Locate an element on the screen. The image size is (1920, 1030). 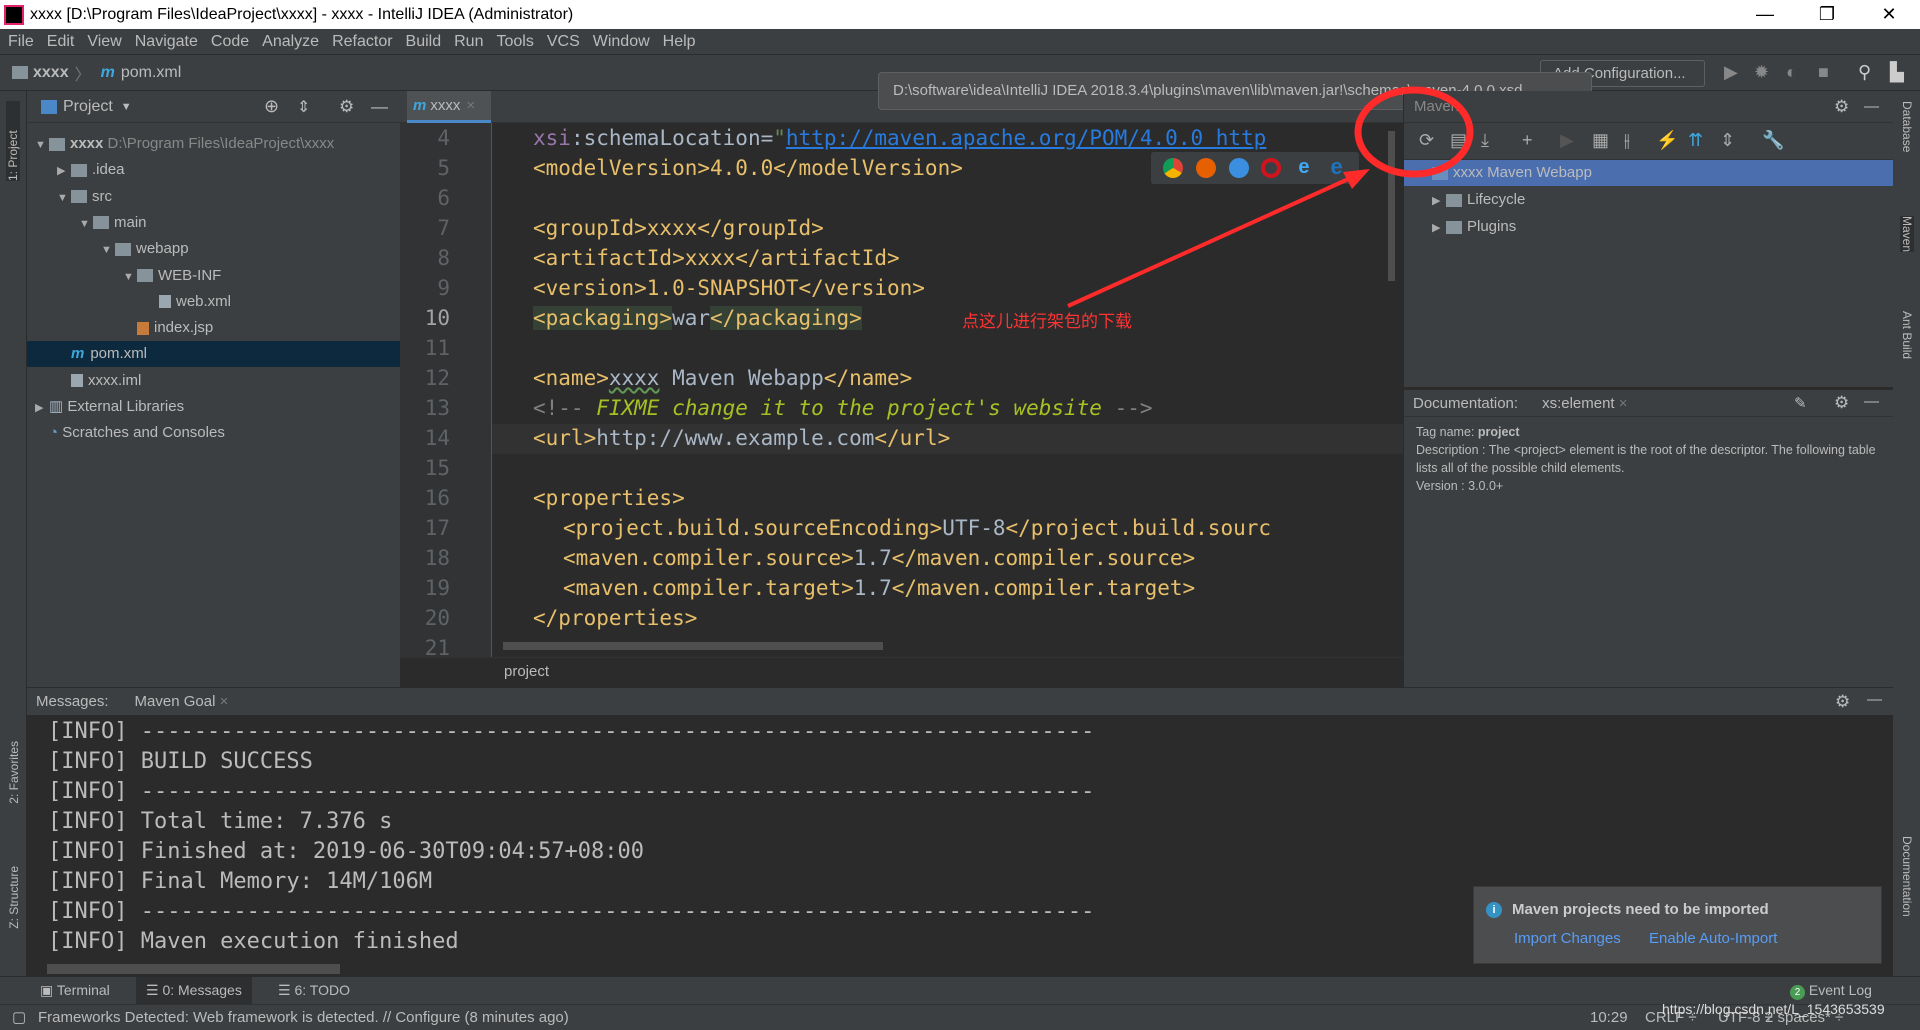
coverage-icon: ◐ is located at coordinates (1791, 72).